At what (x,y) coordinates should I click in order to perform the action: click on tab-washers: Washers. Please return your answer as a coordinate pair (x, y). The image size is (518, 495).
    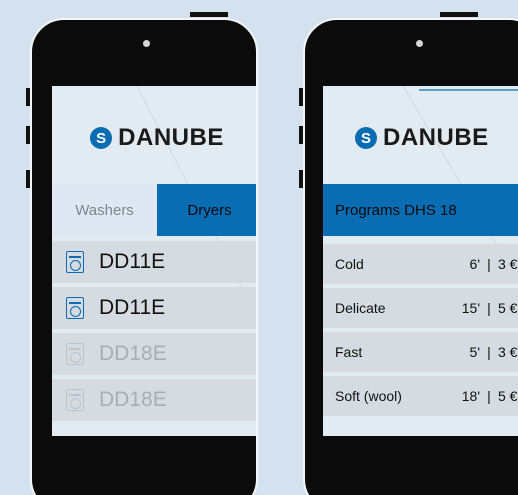
    Looking at the image, I should click on (104, 210).